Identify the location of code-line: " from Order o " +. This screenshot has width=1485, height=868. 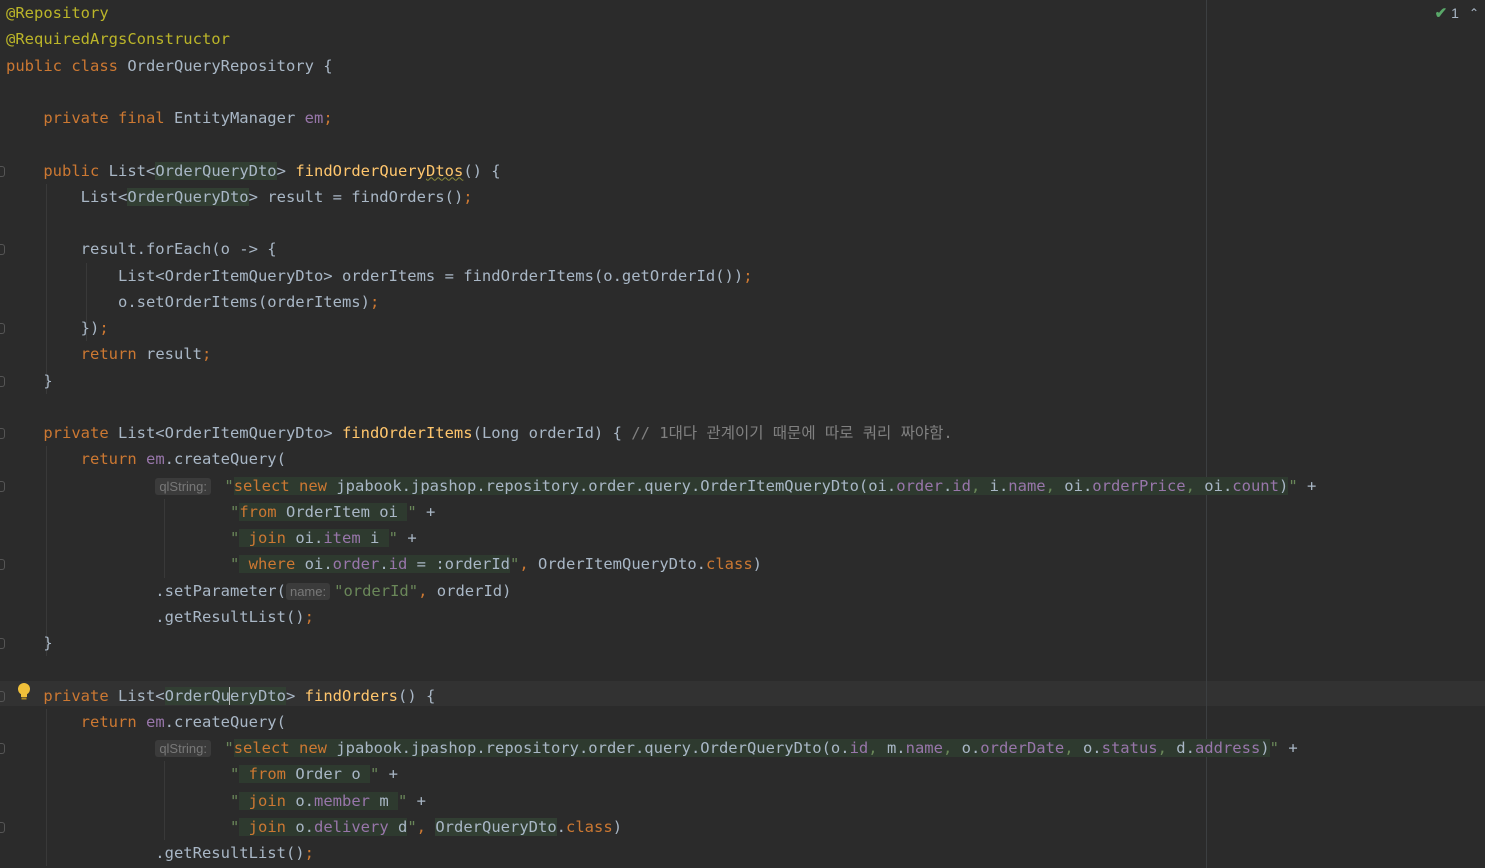
(202, 774).